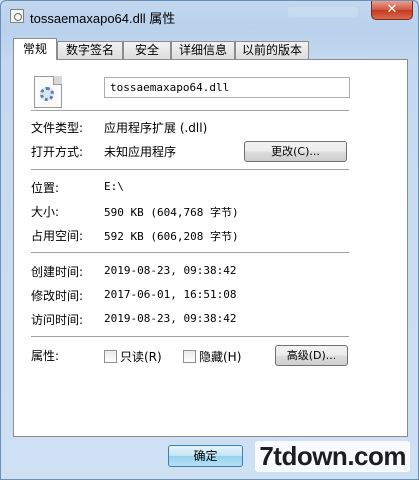 The height and width of the screenshot is (480, 419). I want to click on tab-digital-signatures: 数字签名, so click(90, 50).